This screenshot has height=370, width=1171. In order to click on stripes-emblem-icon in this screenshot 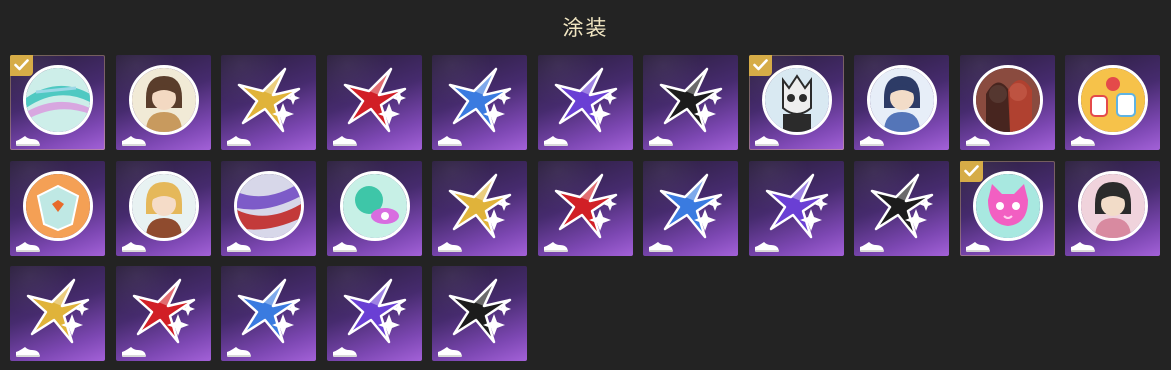, I will do `click(58, 100)`.